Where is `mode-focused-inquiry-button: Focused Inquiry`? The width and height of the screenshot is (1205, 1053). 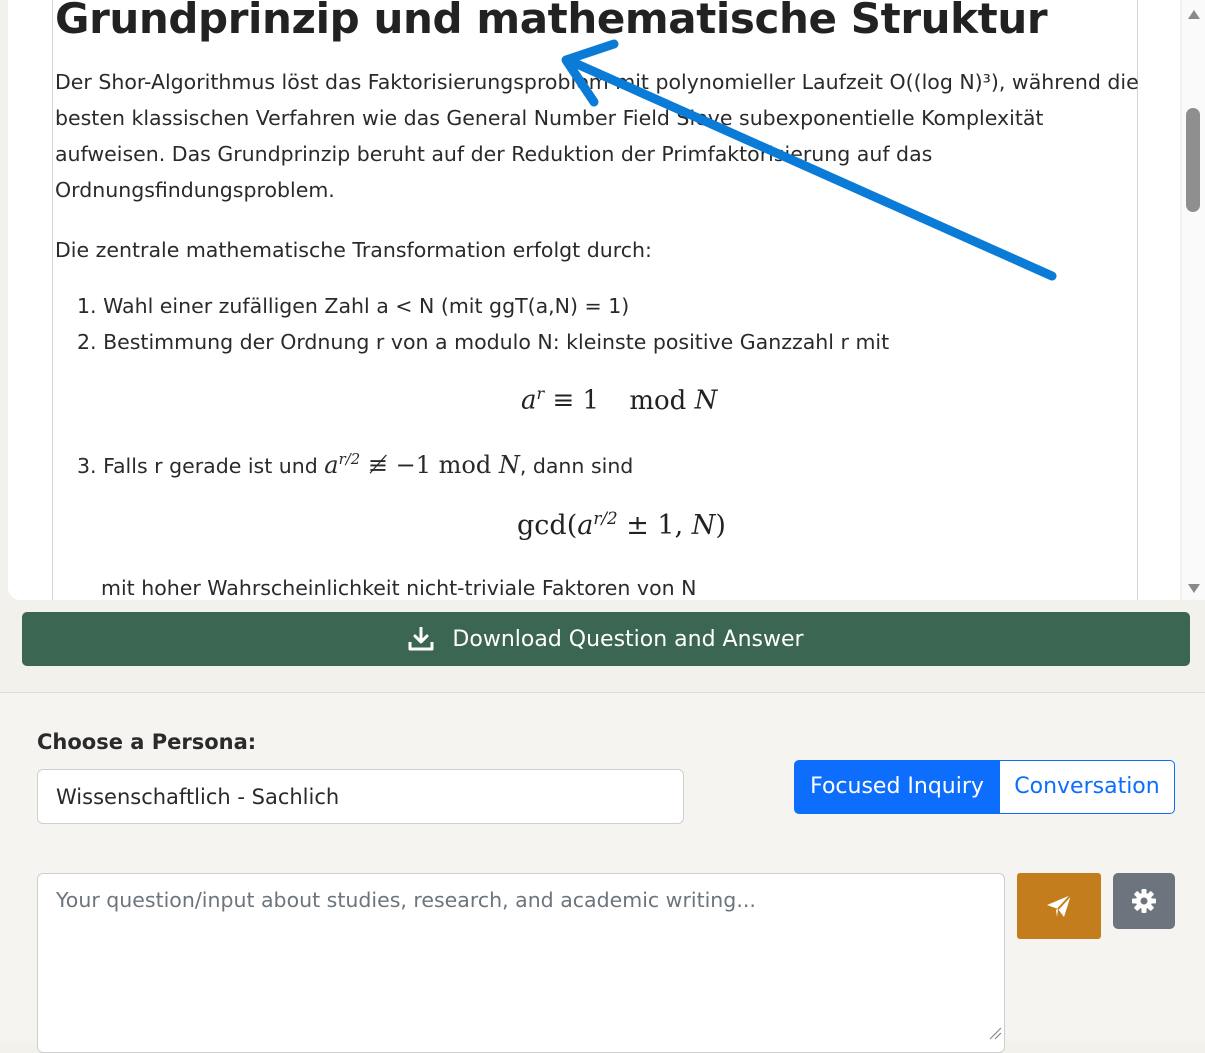 mode-focused-inquiry-button: Focused Inquiry is located at coordinates (897, 787).